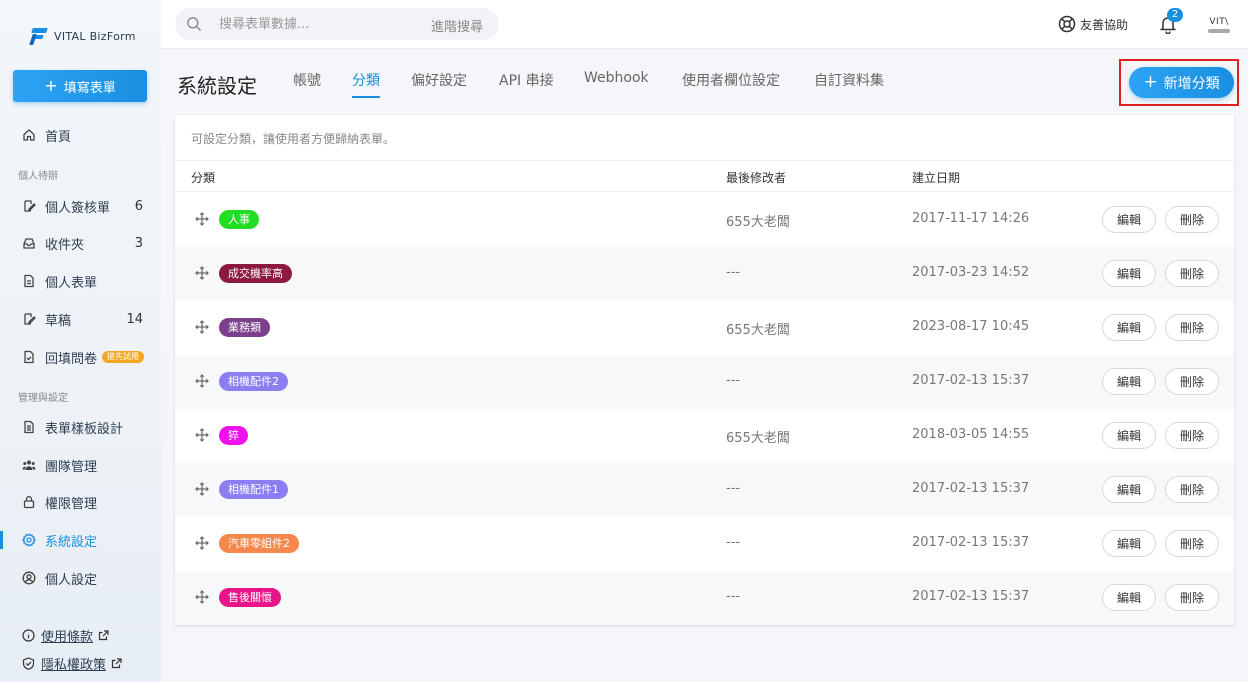 Image resolution: width=1248 pixels, height=682 pixels. I want to click on table-row: 人事 655大老闆 2017-11-17 14:26 編輯 刪除, so click(704, 220).